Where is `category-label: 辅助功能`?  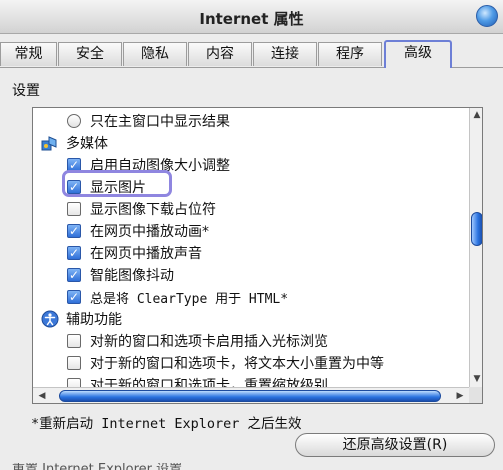 category-label: 辅助功能 is located at coordinates (94, 320).